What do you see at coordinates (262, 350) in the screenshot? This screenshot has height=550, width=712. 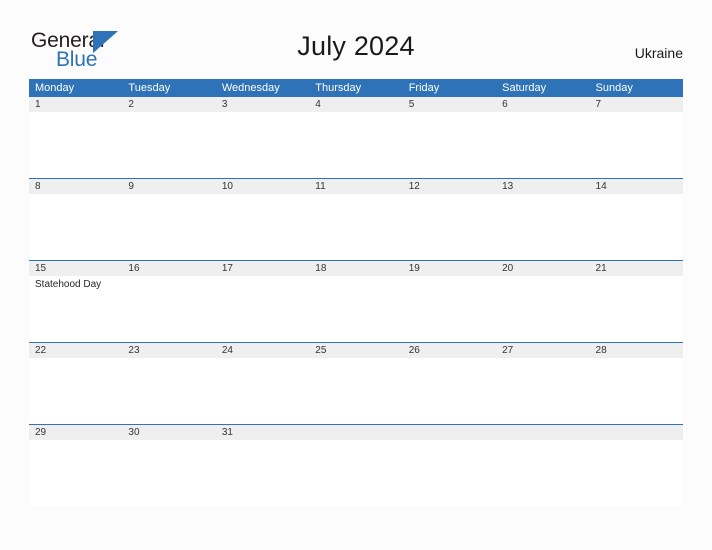 I see `day-number: 24` at bounding box center [262, 350].